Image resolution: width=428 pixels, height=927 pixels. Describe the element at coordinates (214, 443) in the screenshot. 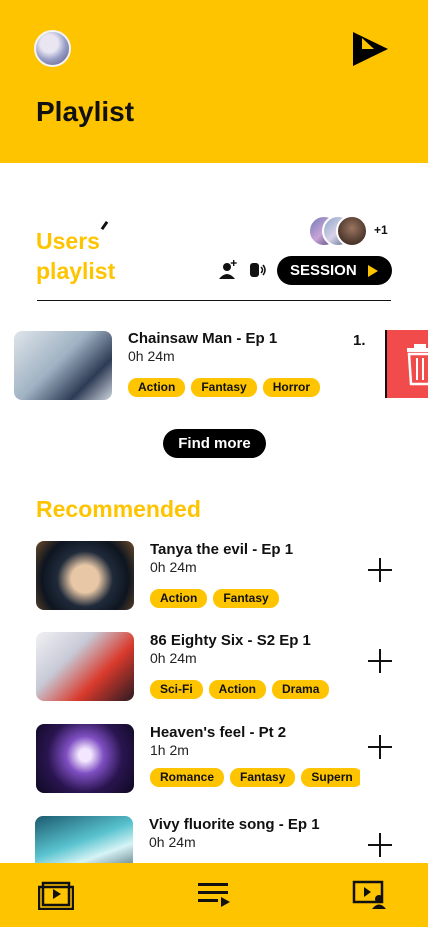

I see `find-more-button: Find more` at that location.